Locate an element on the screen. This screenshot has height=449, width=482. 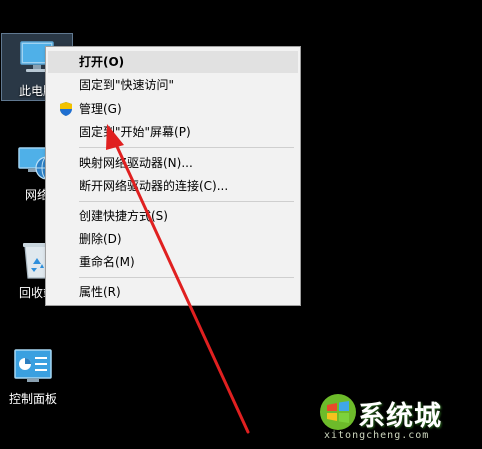
menu-item-label: 打开(O) is located at coordinates (102, 62).